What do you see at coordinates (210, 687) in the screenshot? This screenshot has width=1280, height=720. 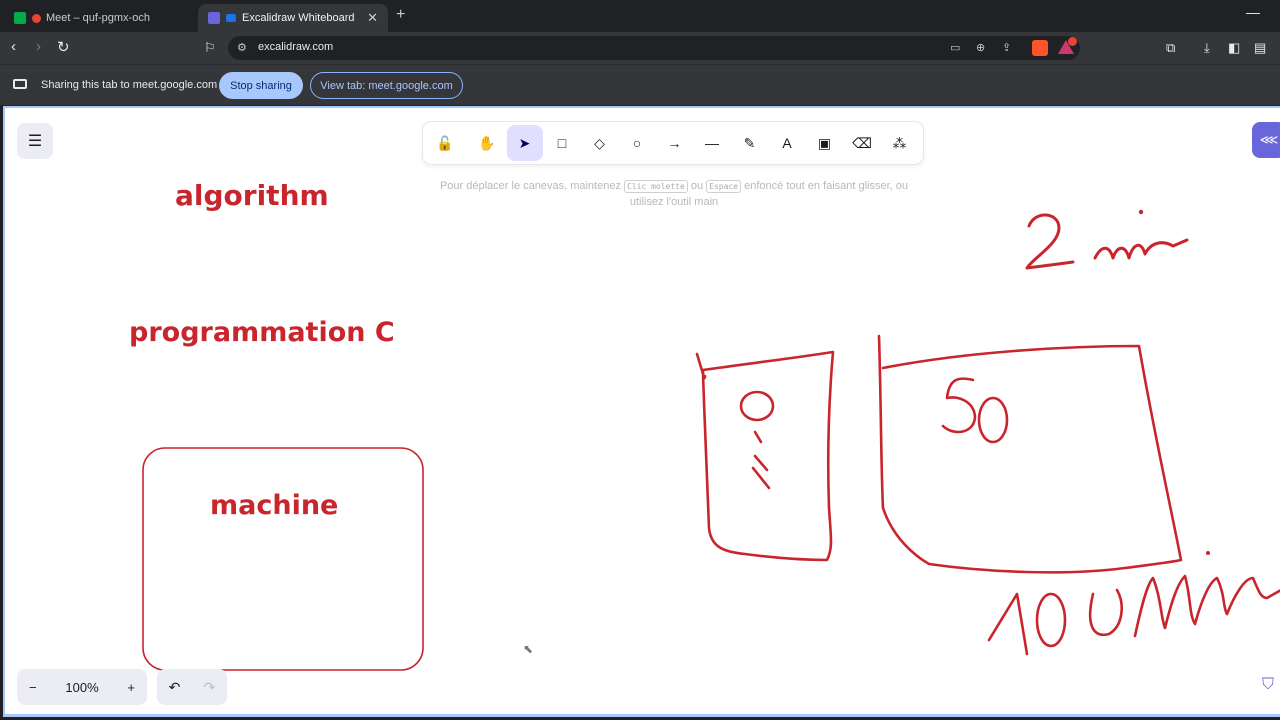 I see `redo-button: ↷` at bounding box center [210, 687].